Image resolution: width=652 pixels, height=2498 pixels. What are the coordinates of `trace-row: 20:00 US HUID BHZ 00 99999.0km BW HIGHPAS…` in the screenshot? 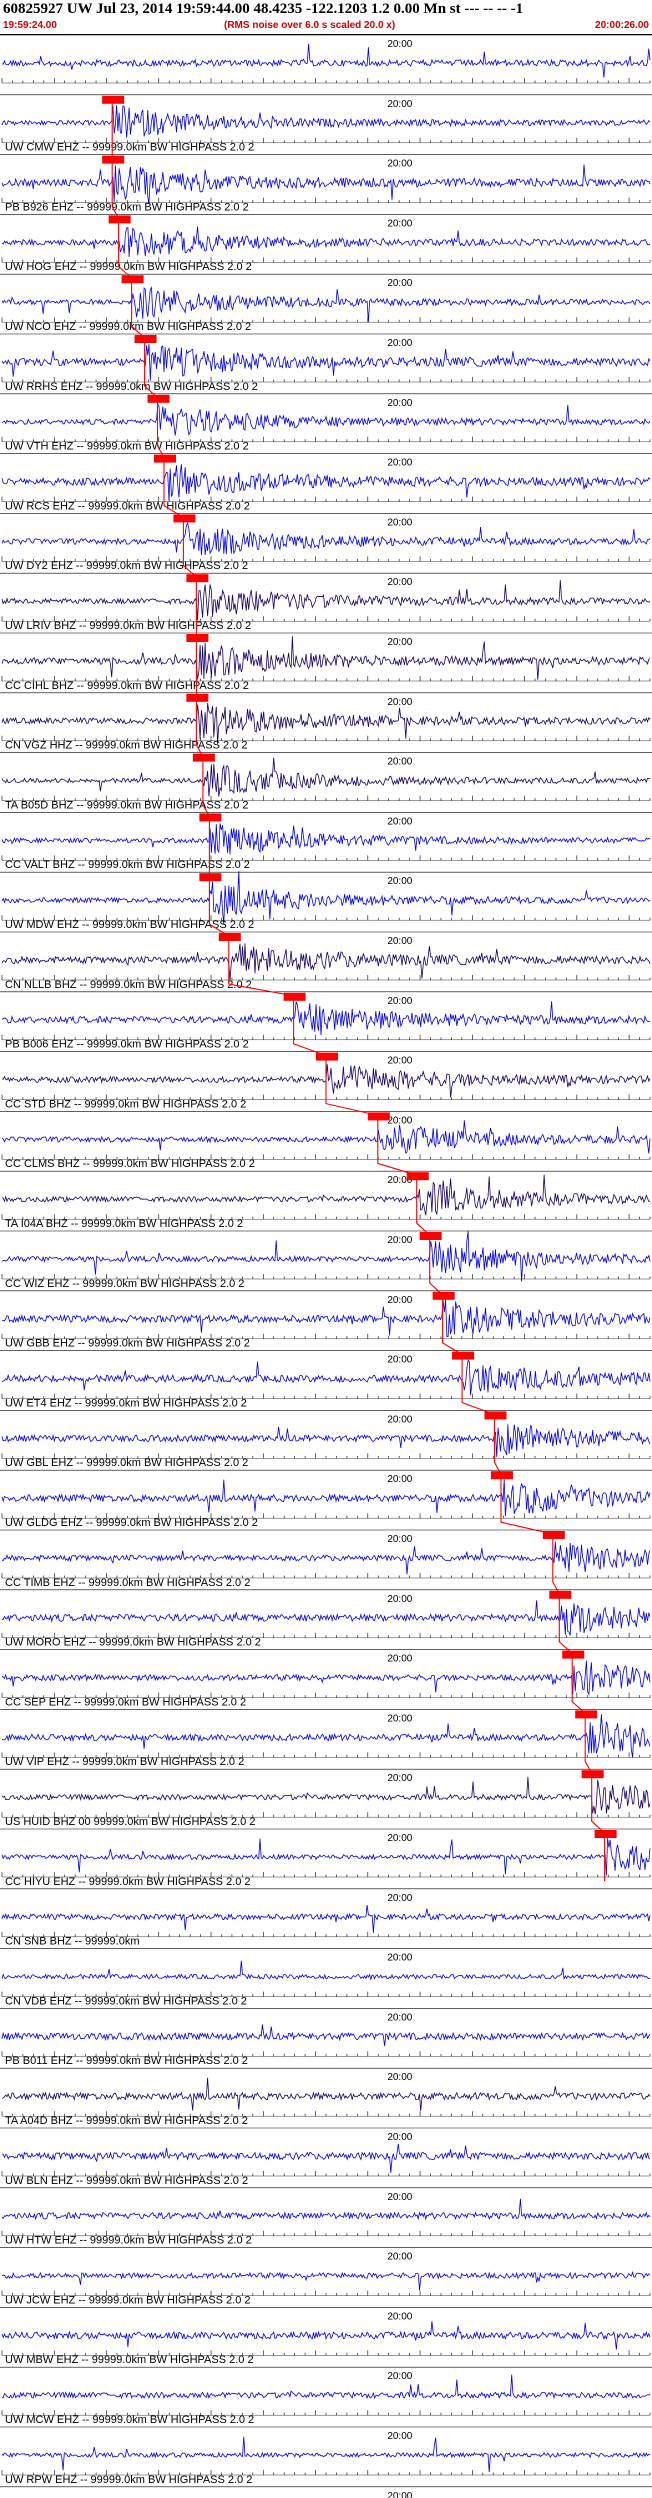 It's located at (326, 1798).